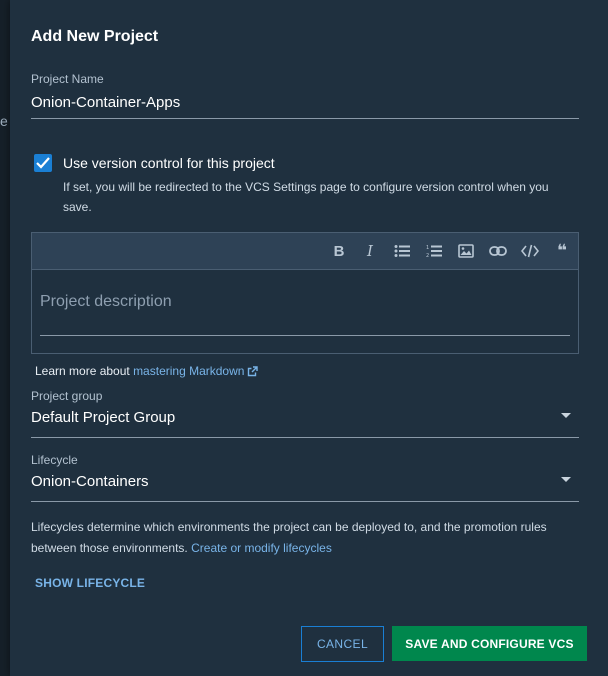 This screenshot has width=608, height=676. I want to click on project-name-underline, so click(305, 118).